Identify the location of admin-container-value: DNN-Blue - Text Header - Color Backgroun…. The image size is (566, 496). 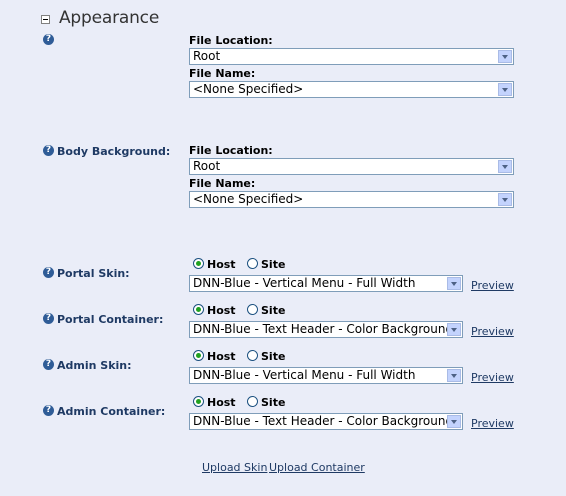
(323, 421).